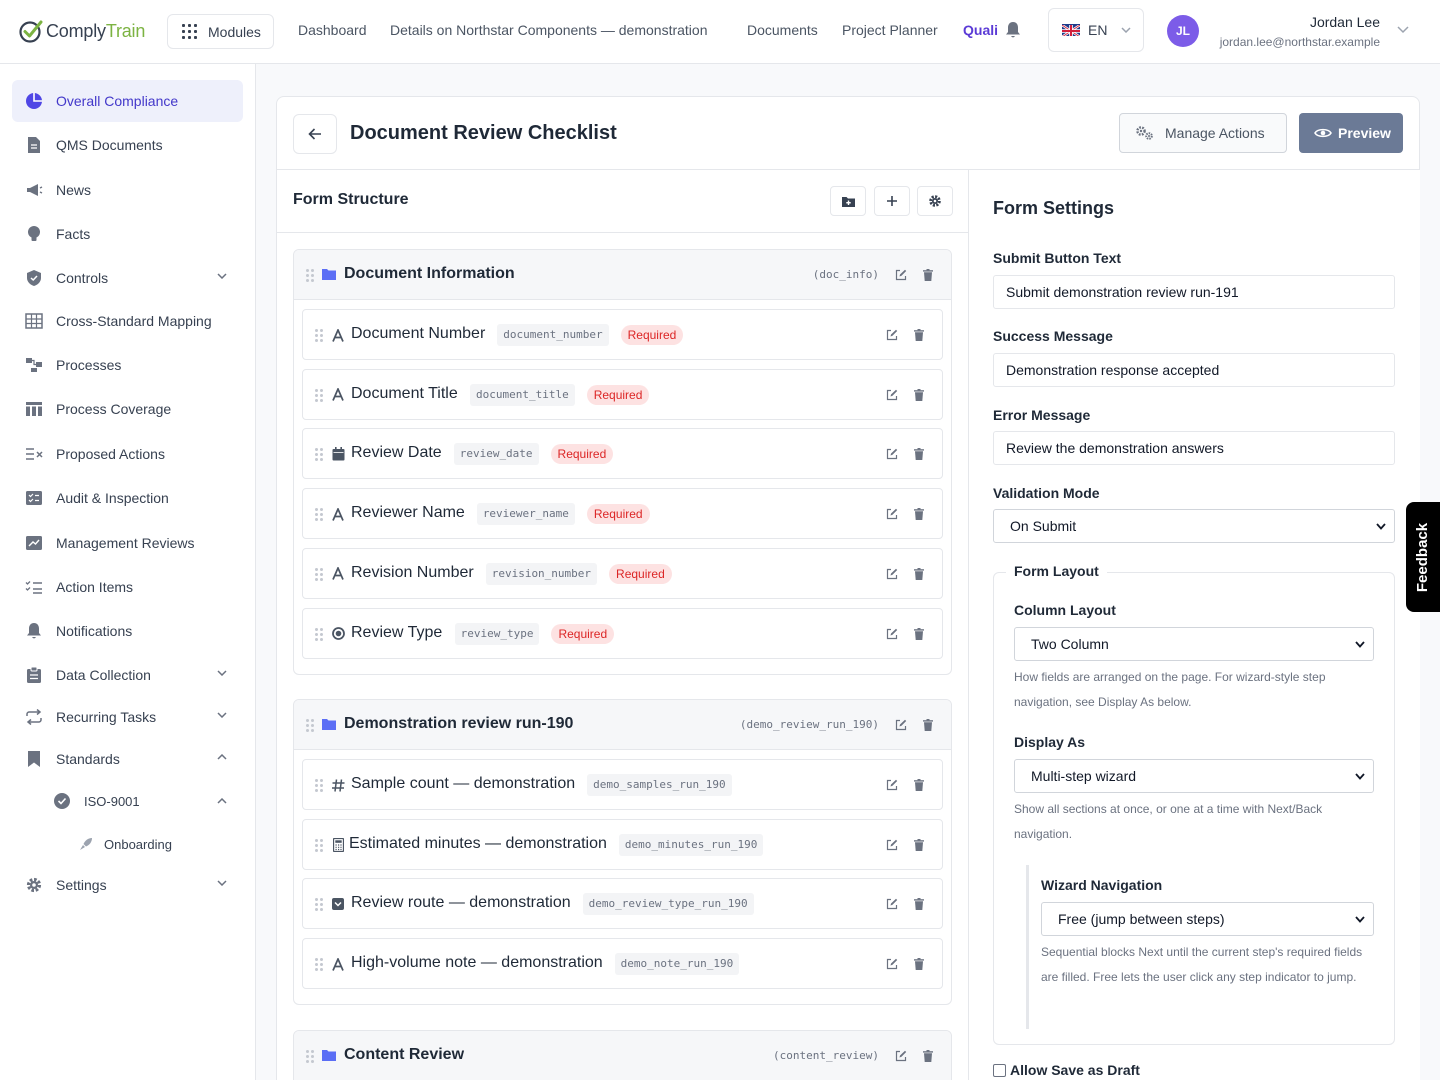  Describe the element at coordinates (935, 201) in the screenshot. I see `form-settings-button` at that location.